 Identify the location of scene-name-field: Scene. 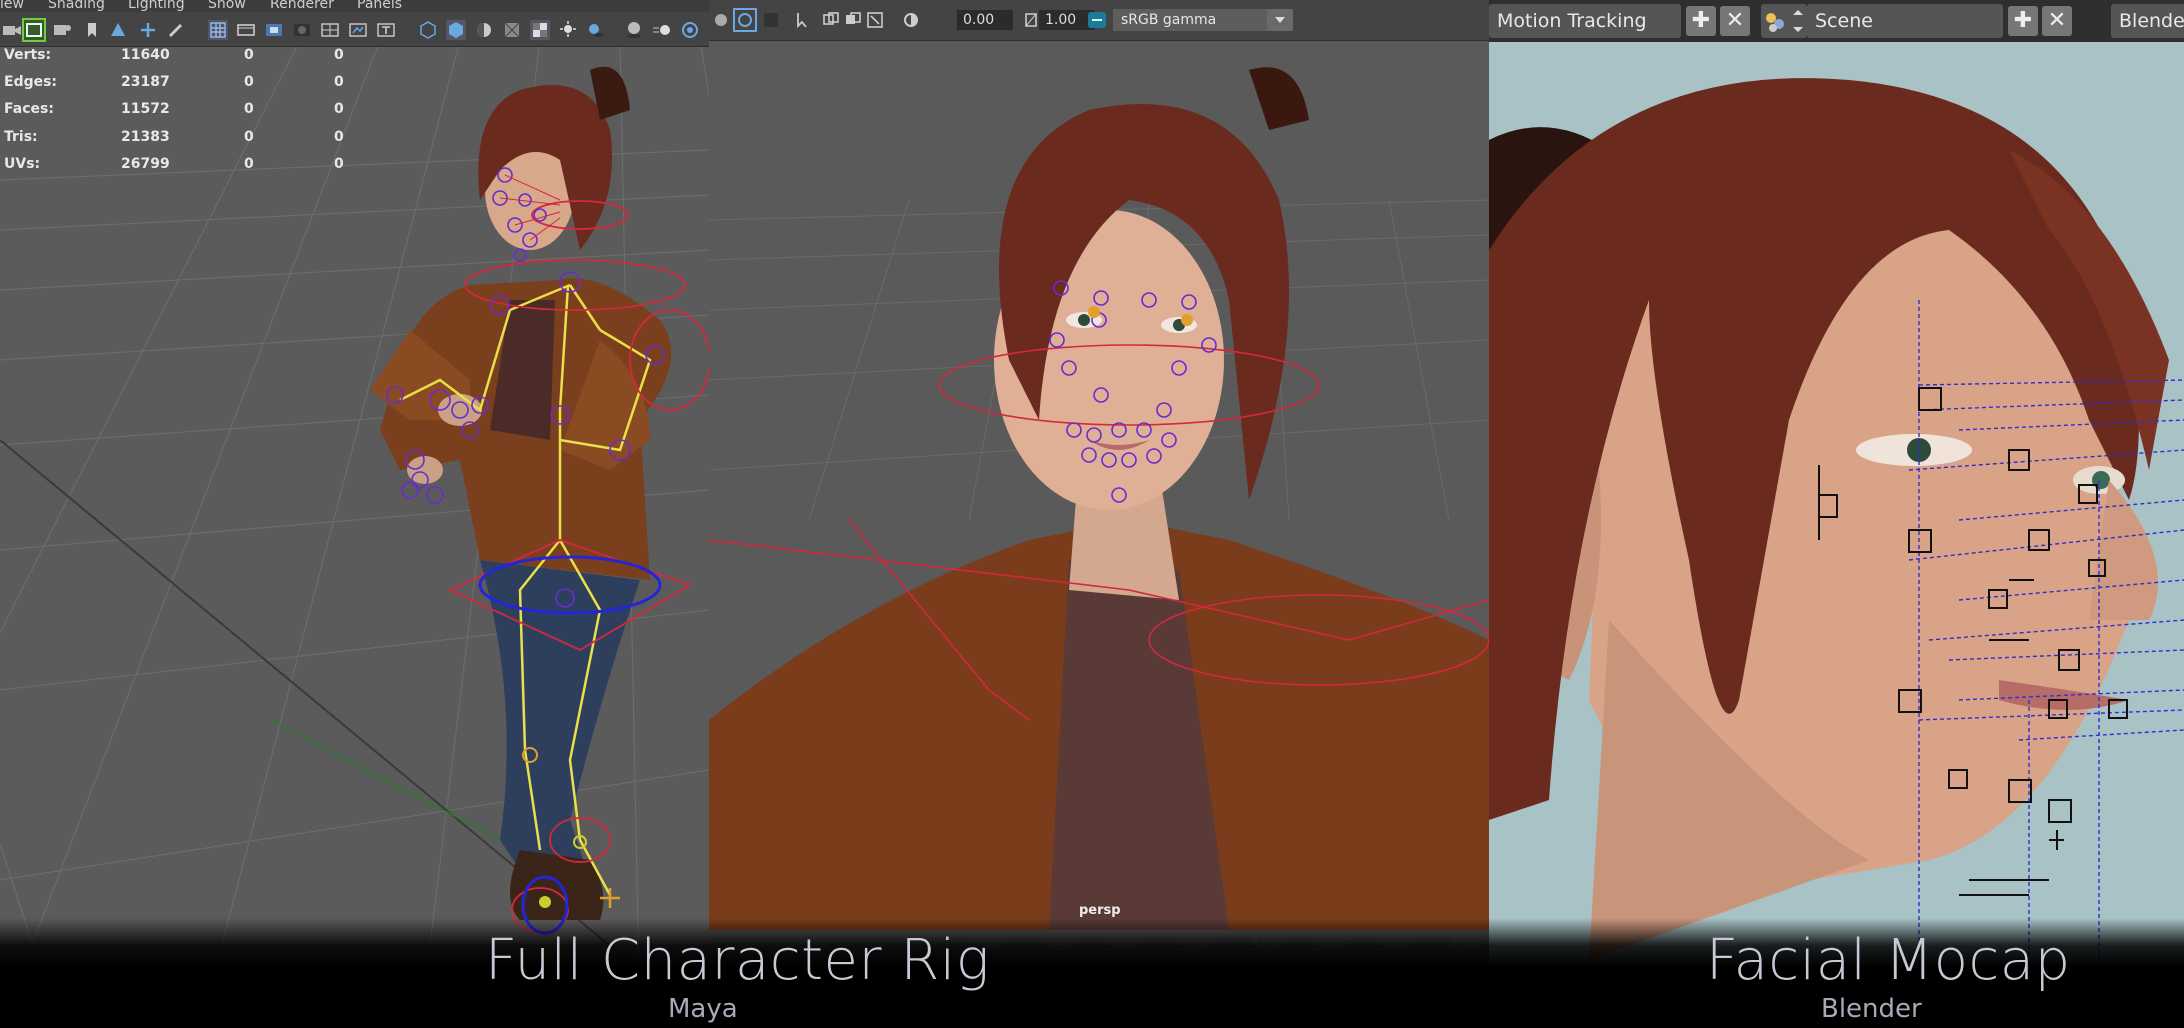
(1905, 21).